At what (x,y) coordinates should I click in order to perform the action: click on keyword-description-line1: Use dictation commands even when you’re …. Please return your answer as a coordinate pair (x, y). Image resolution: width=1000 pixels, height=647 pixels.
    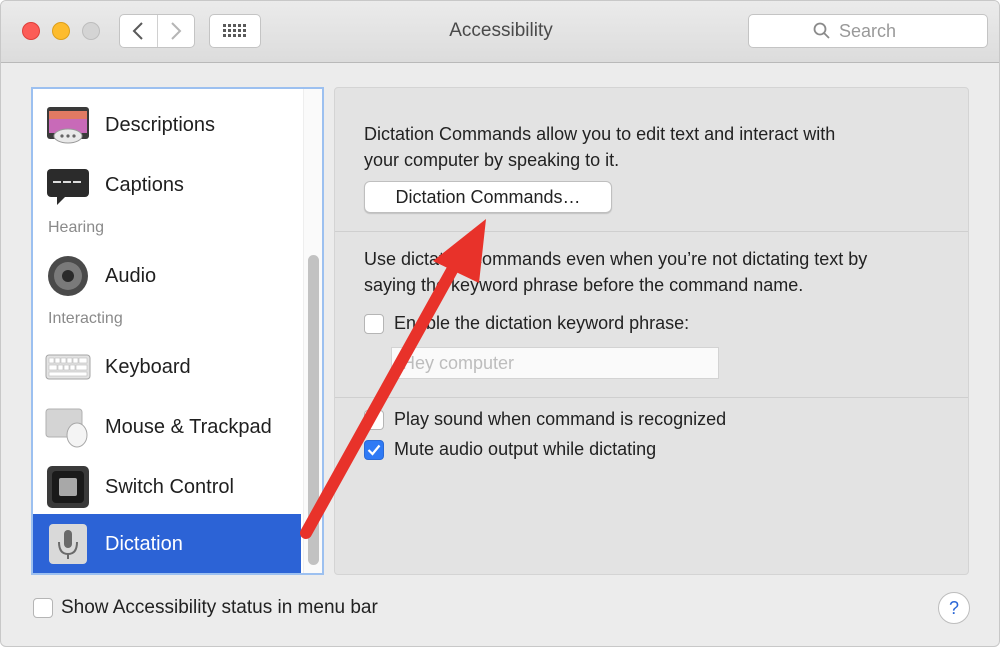
    Looking at the image, I should click on (616, 259).